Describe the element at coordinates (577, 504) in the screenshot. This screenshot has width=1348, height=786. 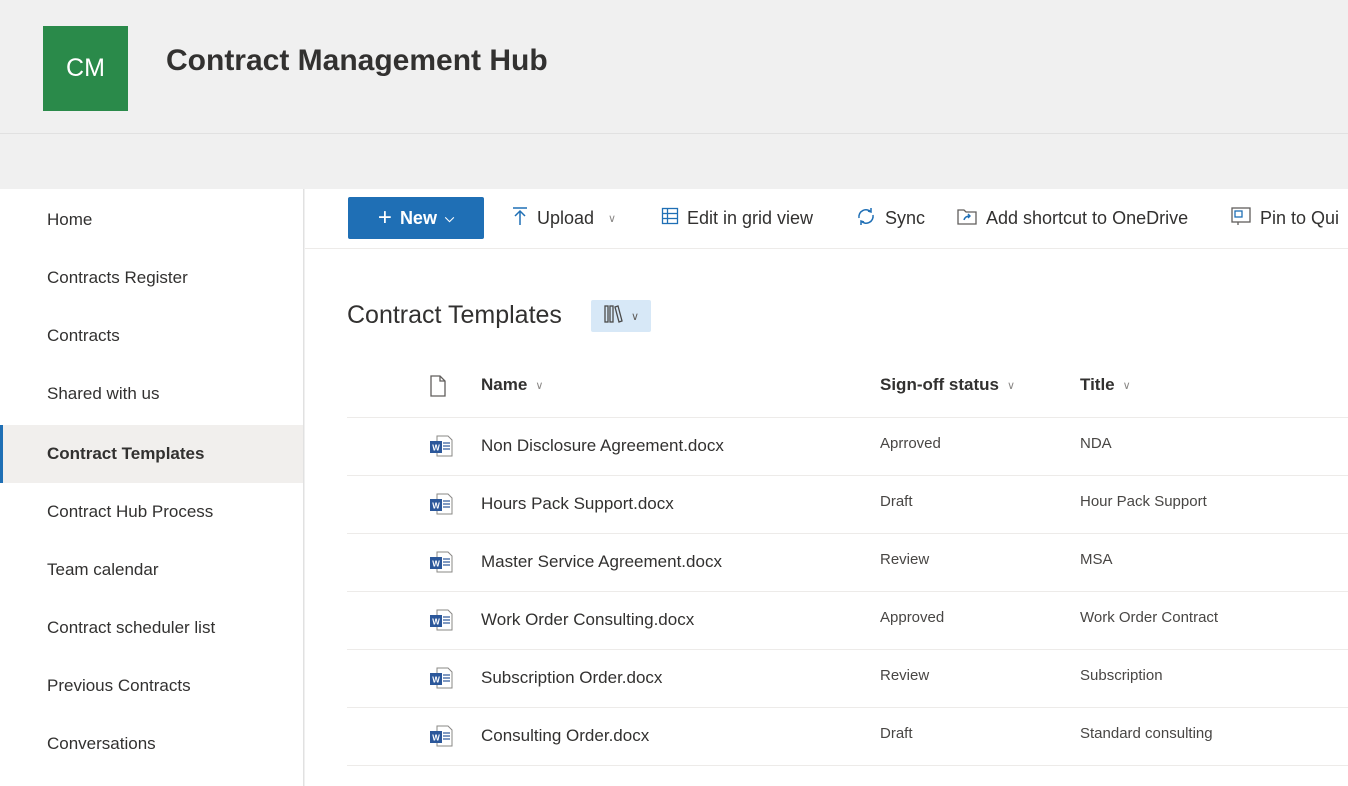
I see `file-name-link: Hours Pack Support.docx` at that location.